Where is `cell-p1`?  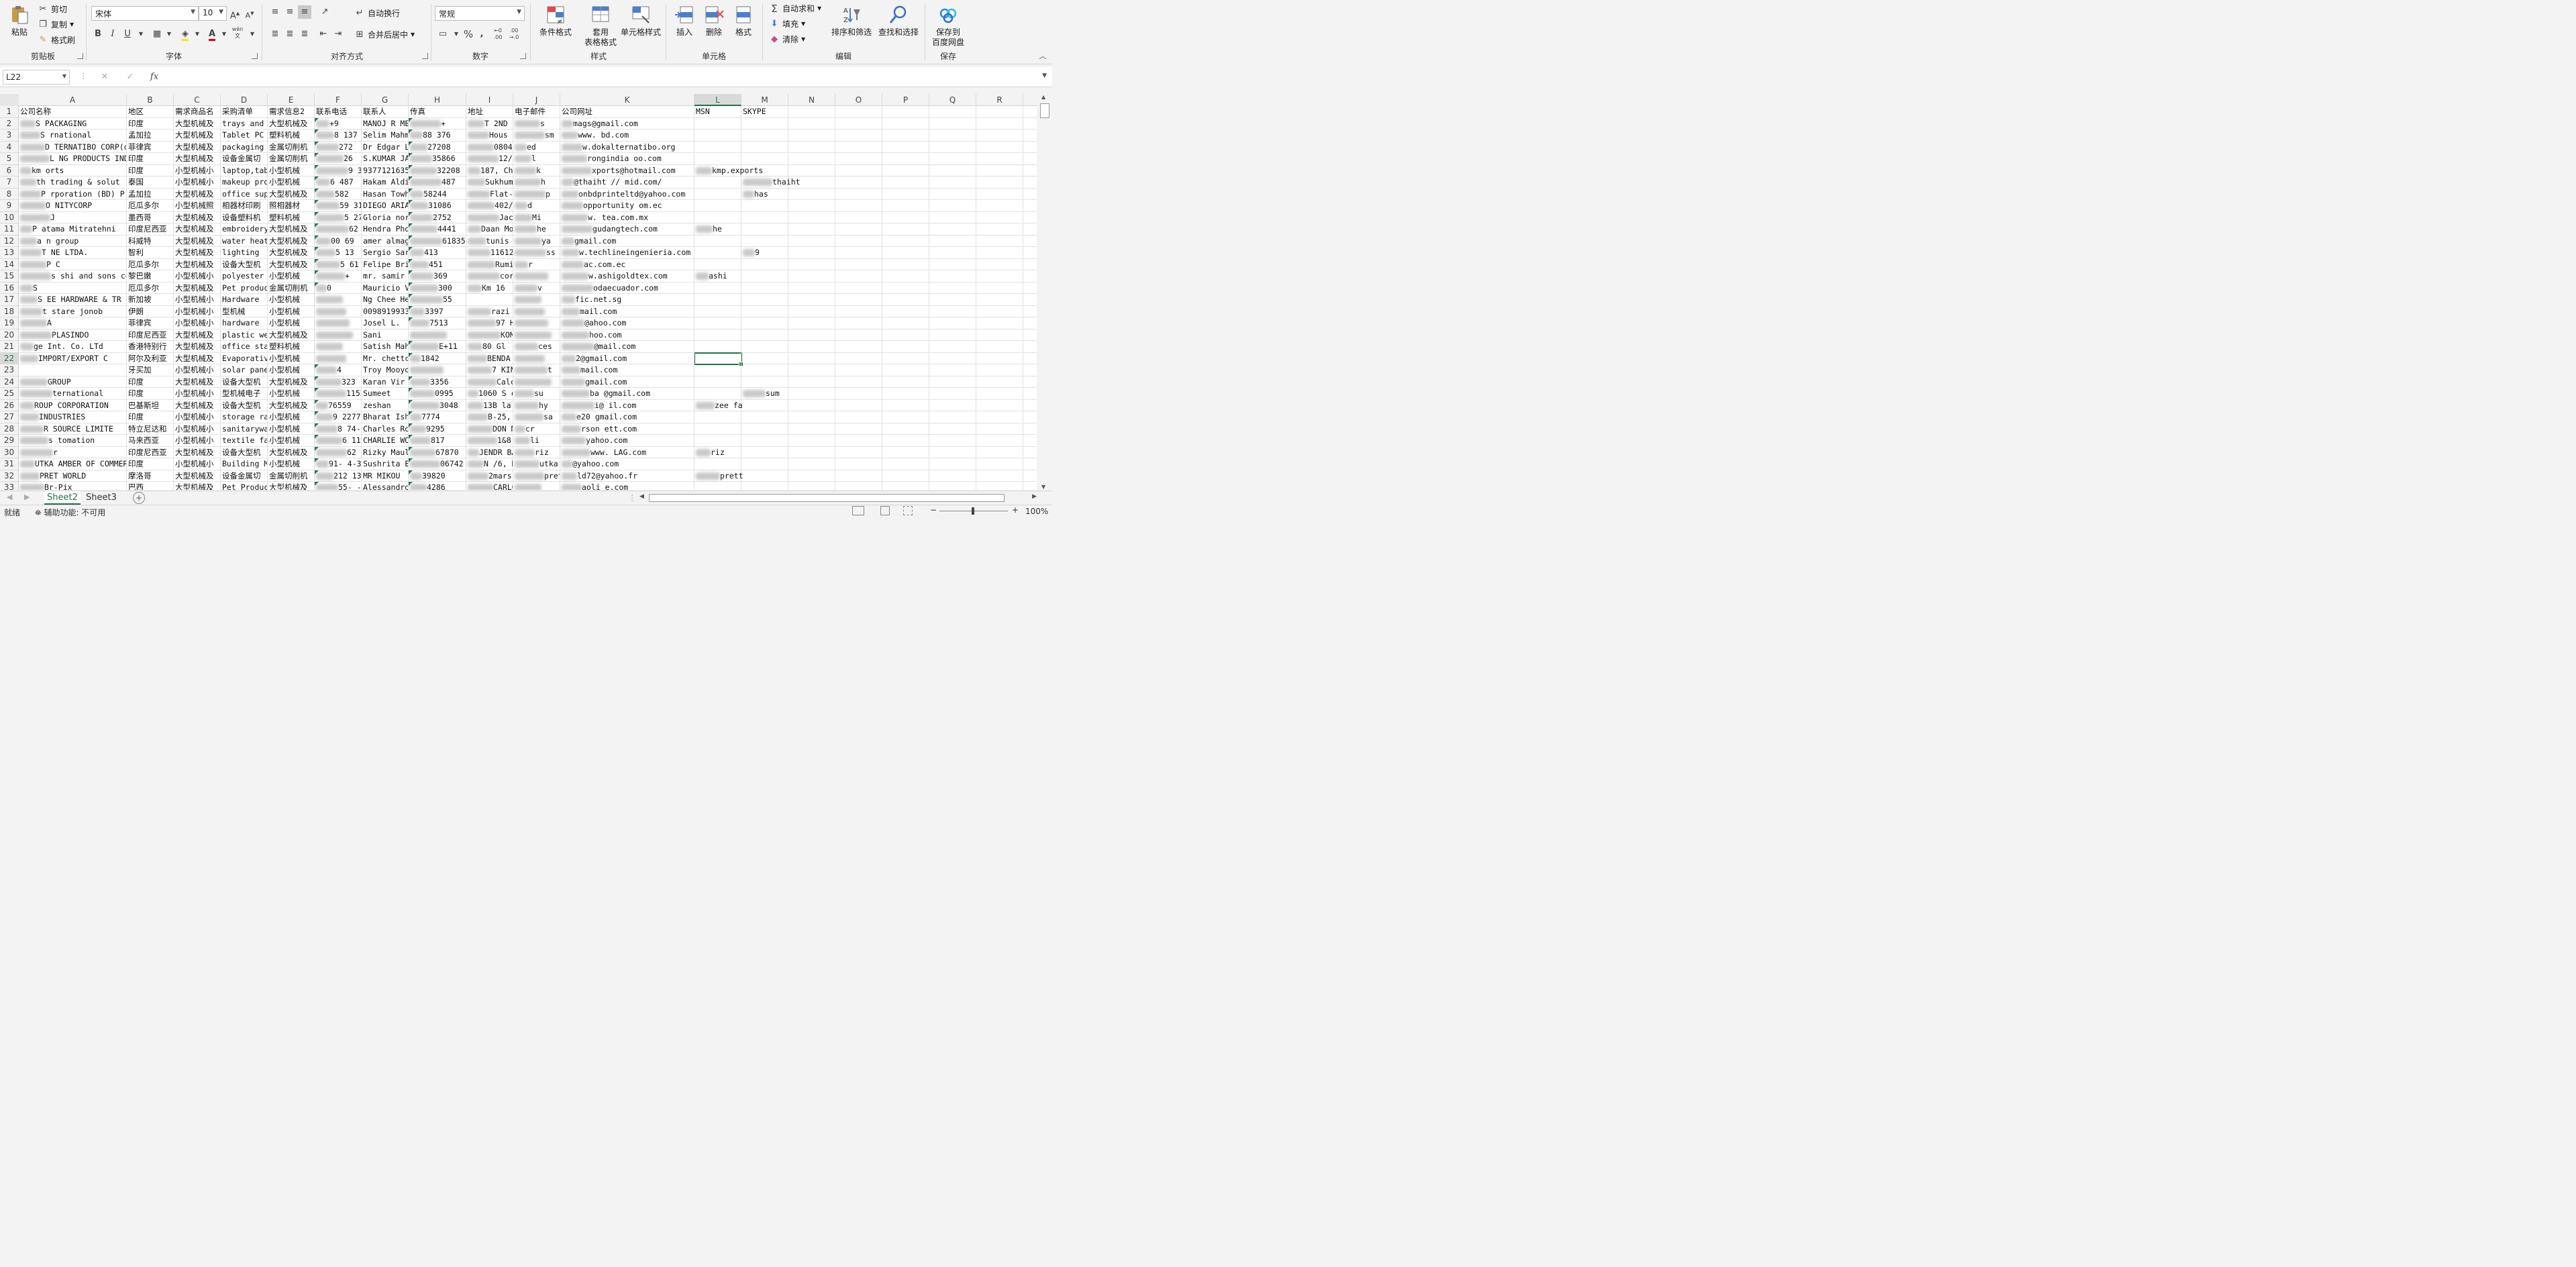
cell-p1 is located at coordinates (905, 112).